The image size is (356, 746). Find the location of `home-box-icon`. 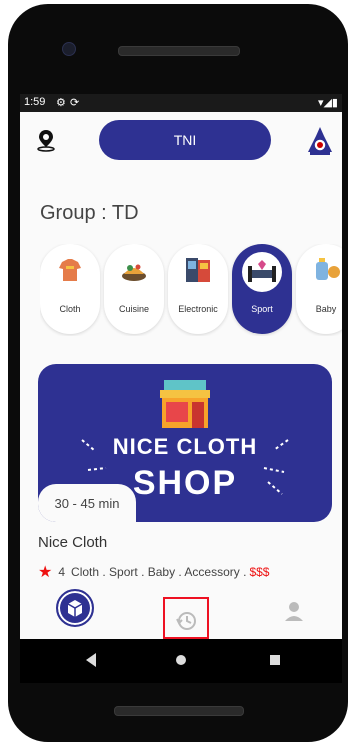

home-box-icon is located at coordinates (75, 608).